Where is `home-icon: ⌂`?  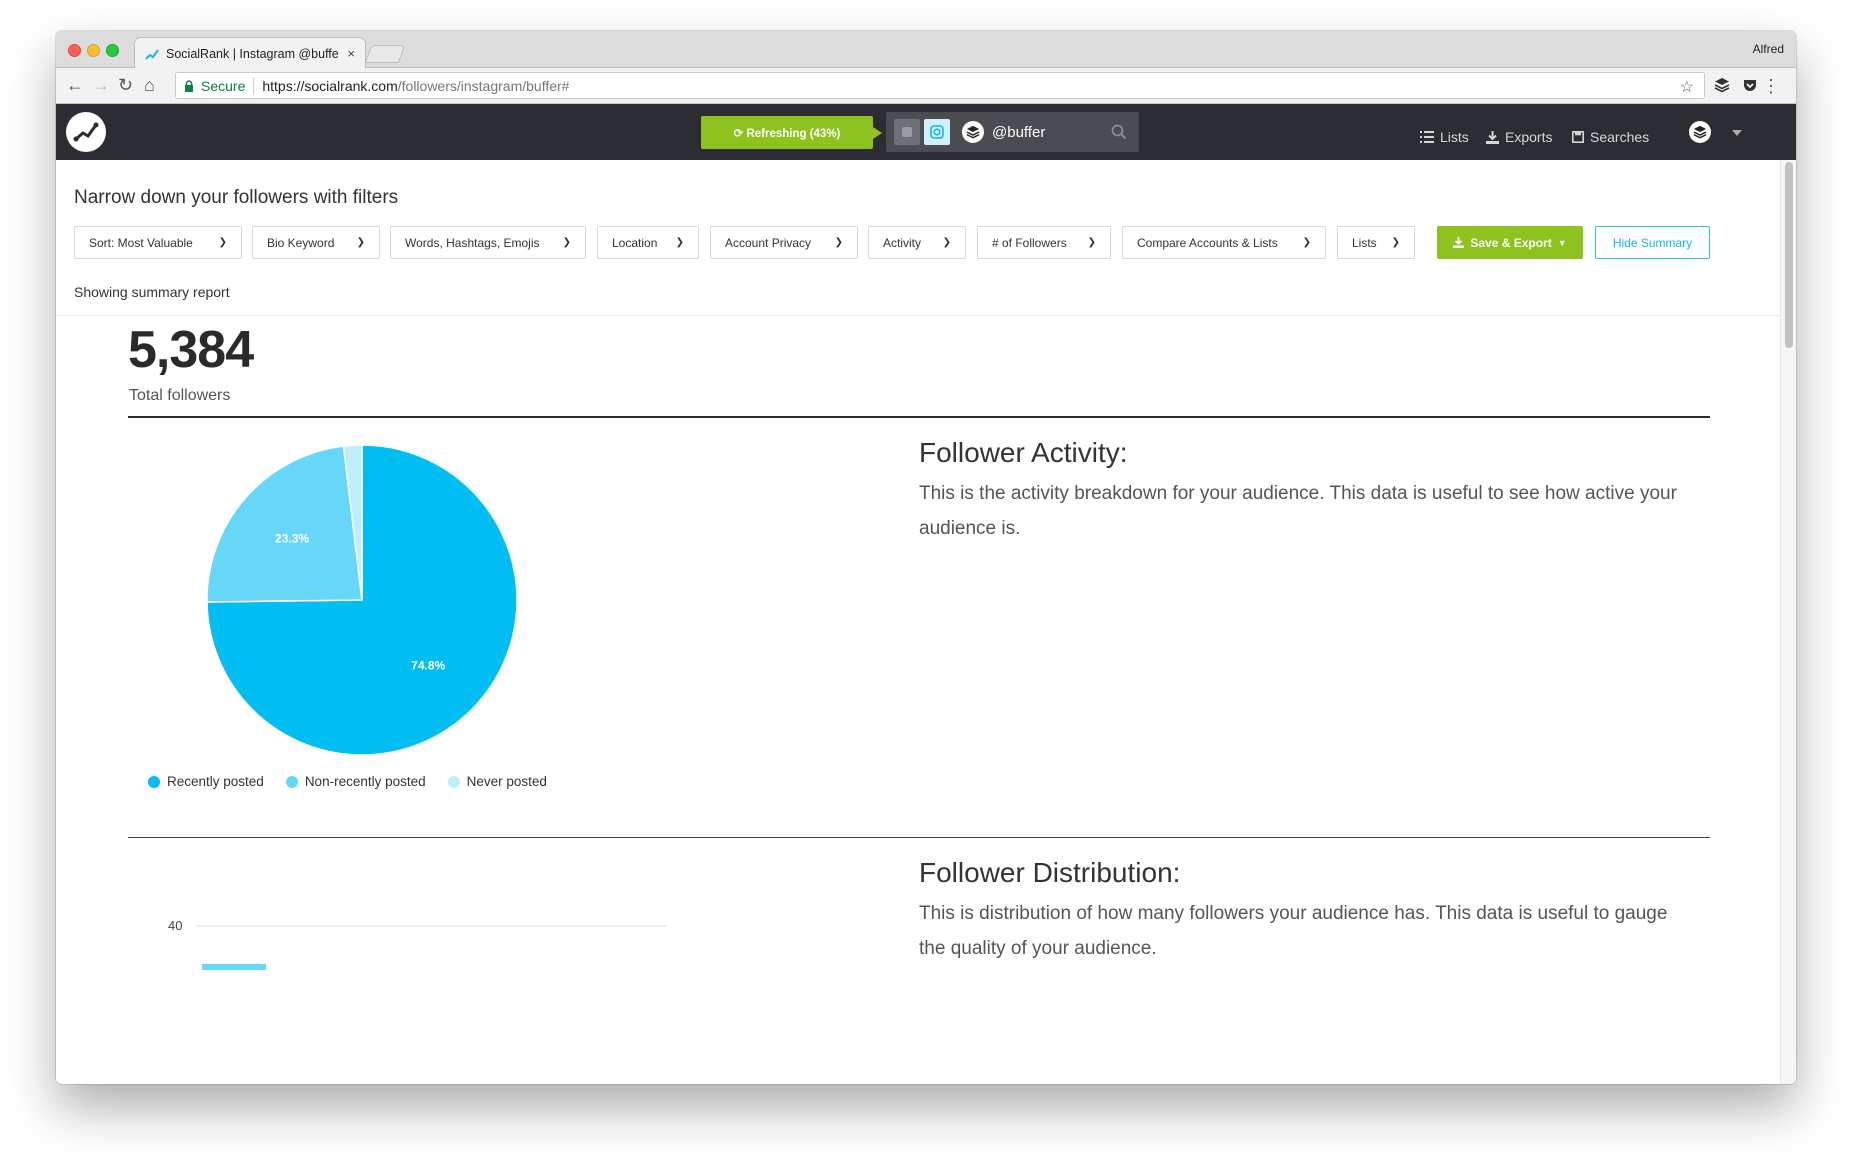 home-icon: ⌂ is located at coordinates (149, 85).